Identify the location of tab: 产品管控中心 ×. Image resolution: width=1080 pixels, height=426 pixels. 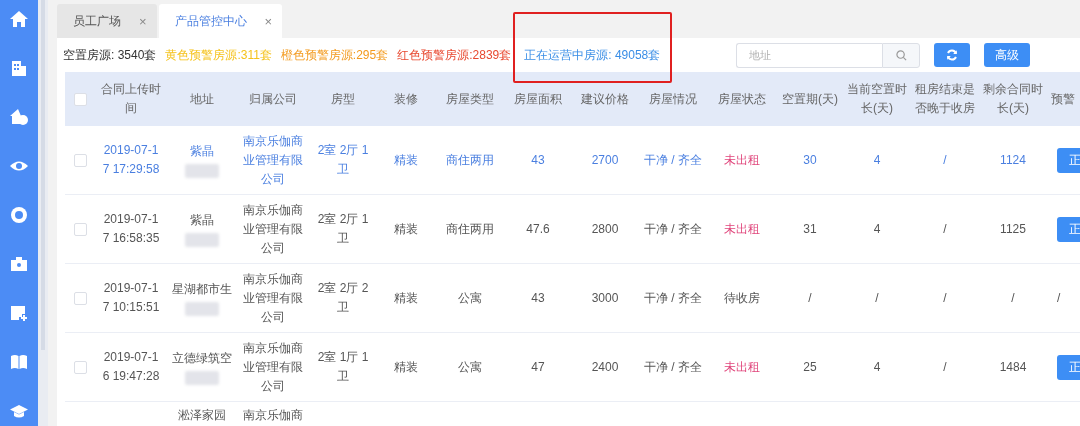
(220, 21).